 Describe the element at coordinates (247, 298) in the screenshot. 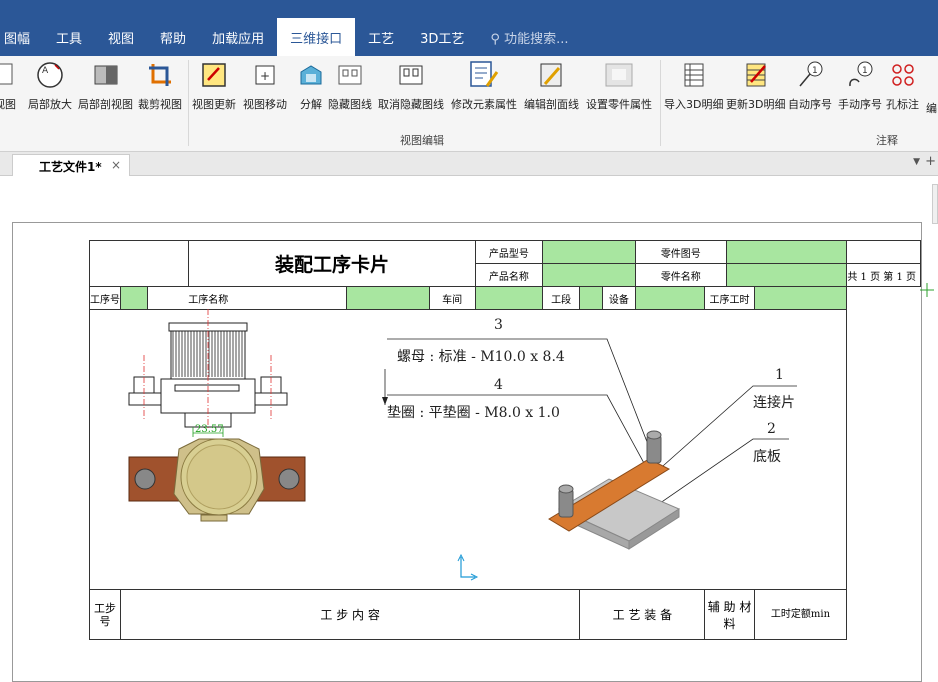

I see `proc-name-label: 工序名称` at that location.